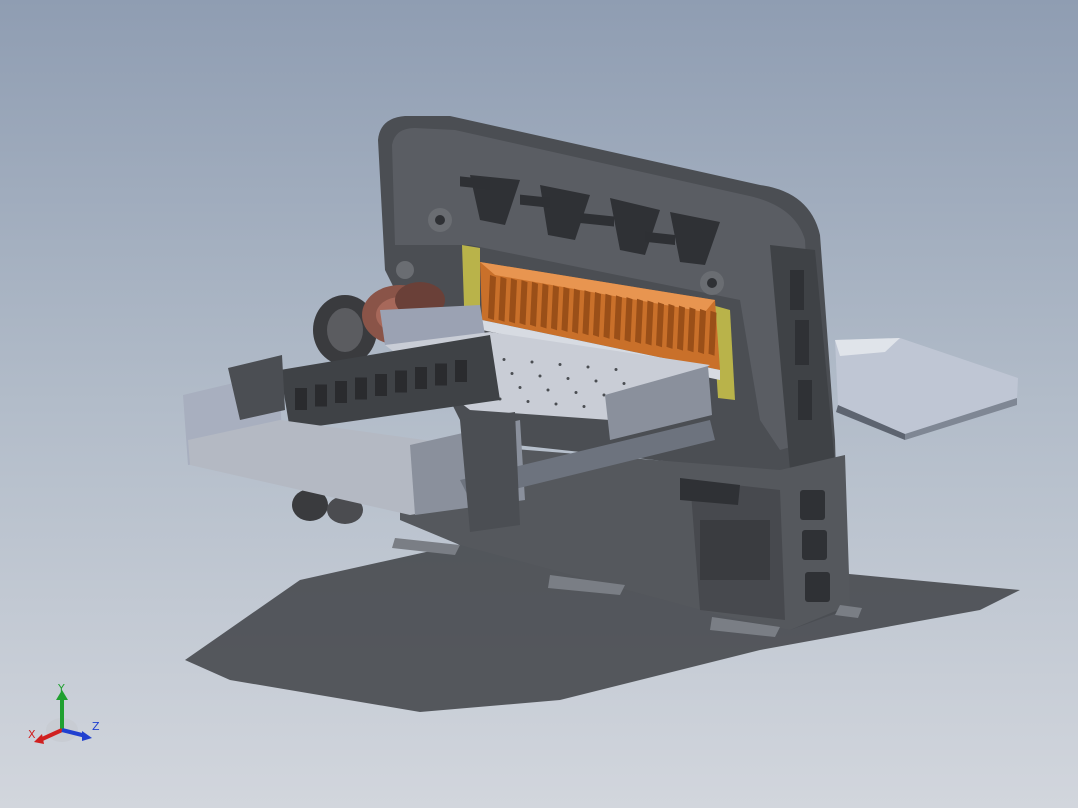 The width and height of the screenshot is (1078, 808). I want to click on orientation-triad: Y X Z, so click(65, 717).